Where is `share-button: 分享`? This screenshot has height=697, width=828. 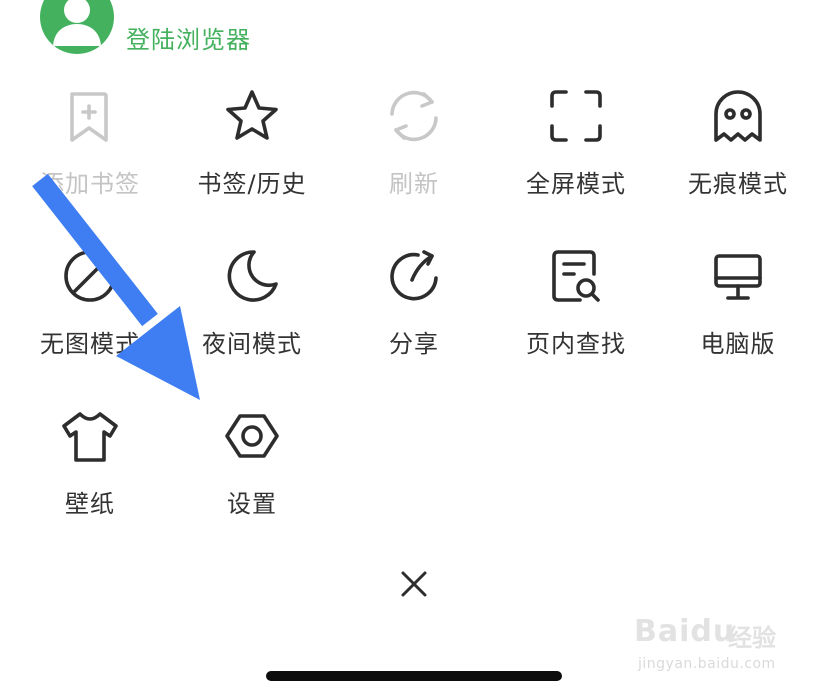 share-button: 分享 is located at coordinates (414, 320).